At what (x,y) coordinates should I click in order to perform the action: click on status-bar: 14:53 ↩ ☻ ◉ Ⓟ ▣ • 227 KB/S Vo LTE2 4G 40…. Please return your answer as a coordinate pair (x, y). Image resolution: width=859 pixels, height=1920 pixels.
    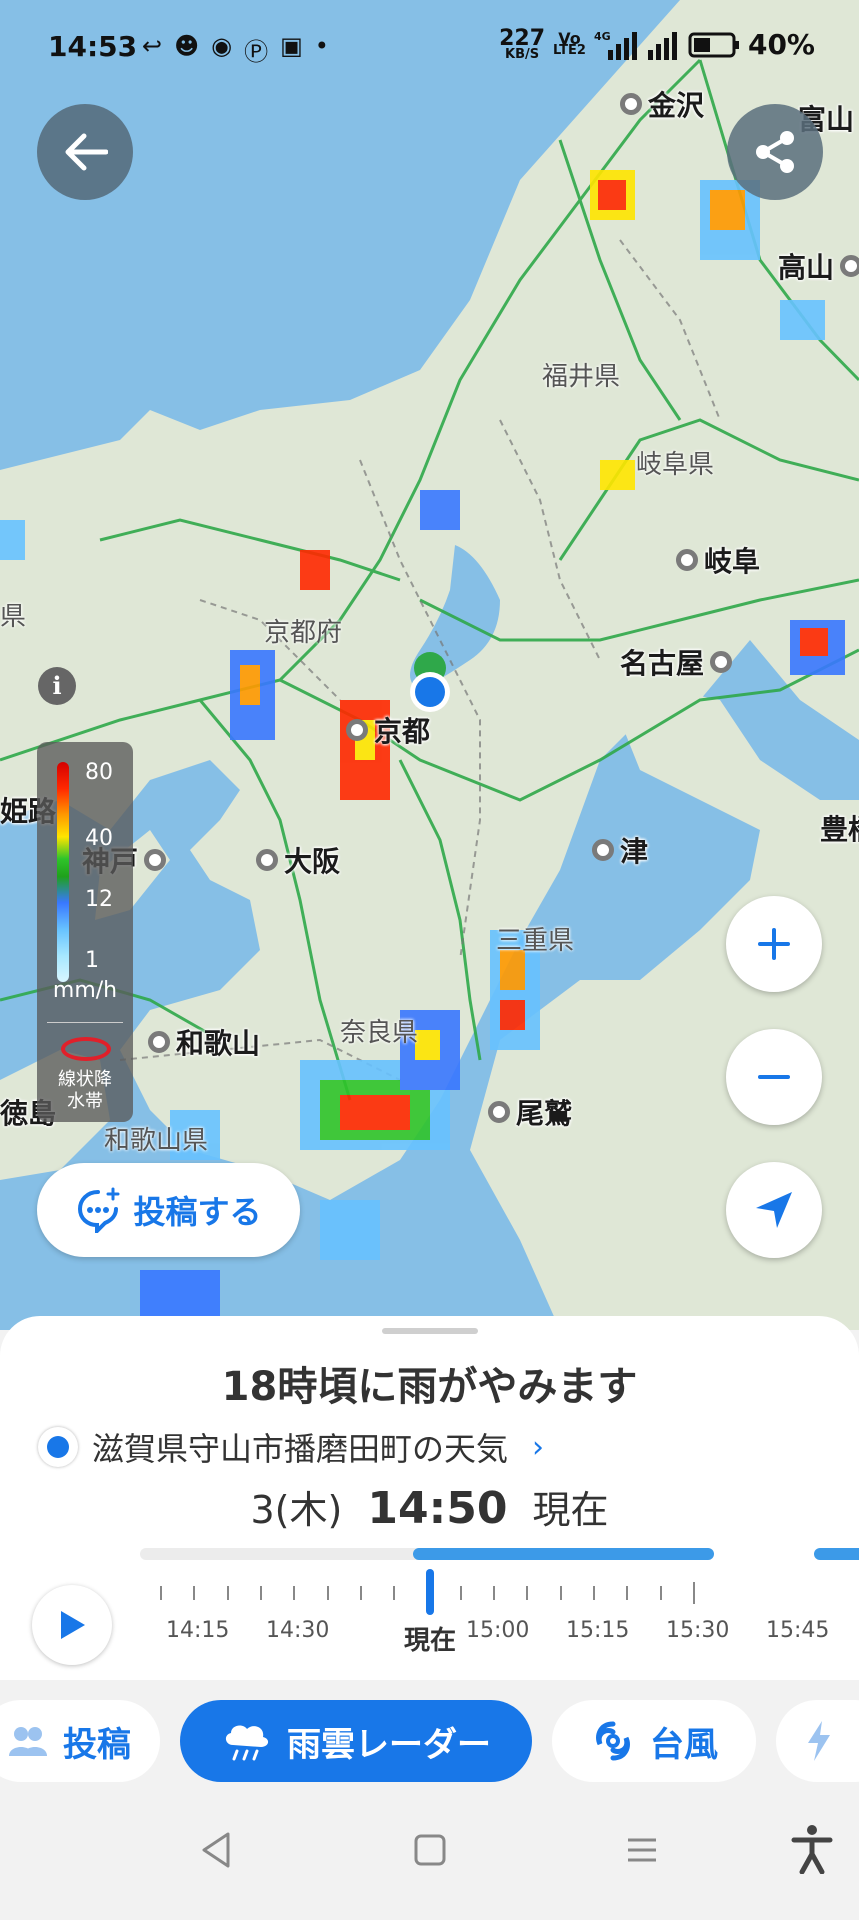
    Looking at the image, I should click on (429, 50).